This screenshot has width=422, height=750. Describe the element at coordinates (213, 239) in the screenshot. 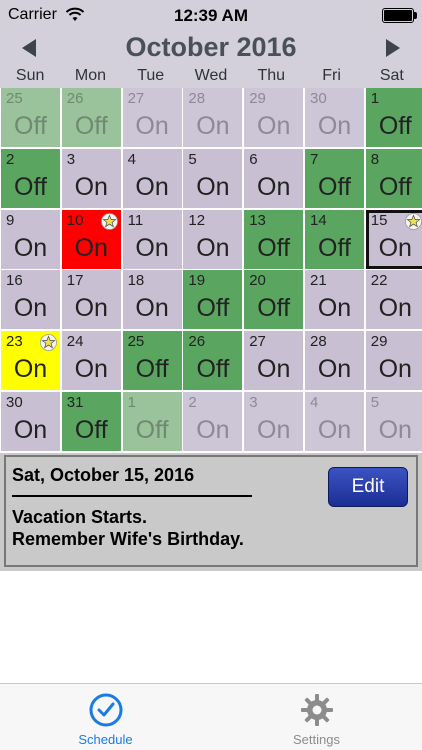

I see `day-cell: 12 On` at that location.